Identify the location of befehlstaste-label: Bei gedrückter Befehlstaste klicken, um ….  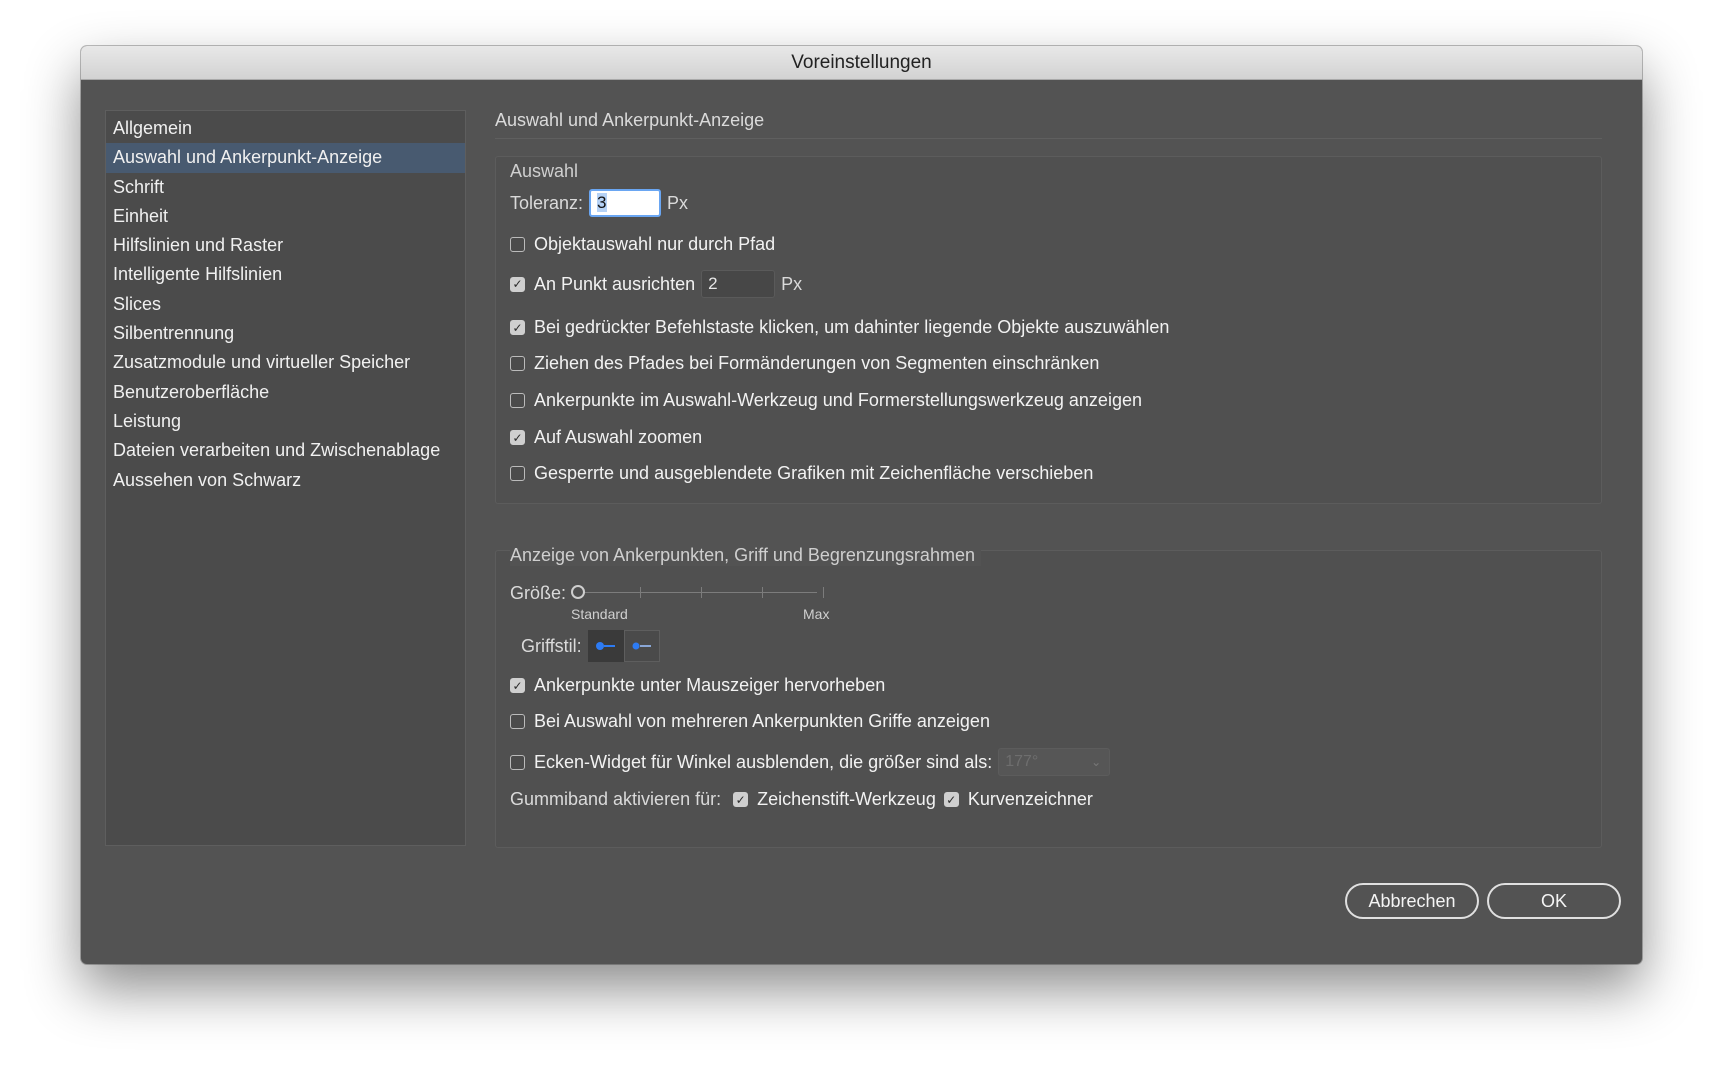
(852, 327).